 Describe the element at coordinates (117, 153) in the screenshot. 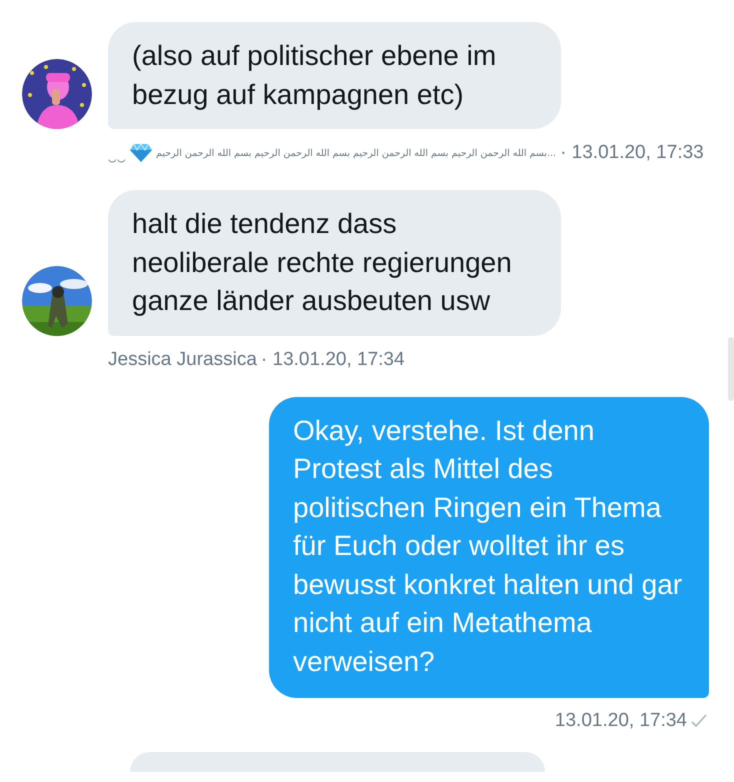

I see `name-decoration: ‿‿` at that location.